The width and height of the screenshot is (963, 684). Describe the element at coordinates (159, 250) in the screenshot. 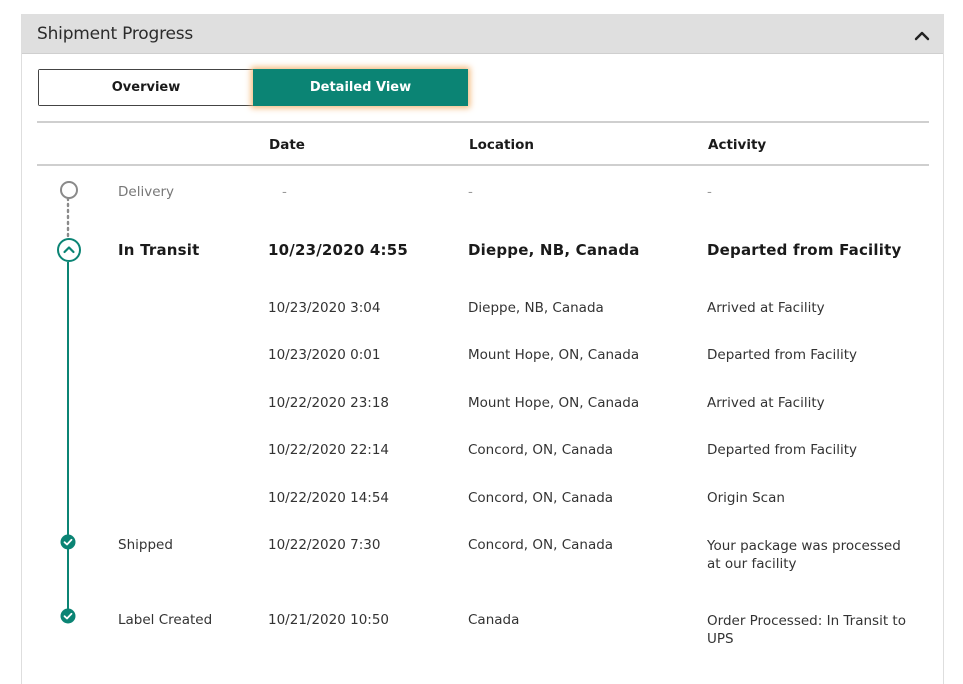

I see `milestone-status: In Transit` at that location.